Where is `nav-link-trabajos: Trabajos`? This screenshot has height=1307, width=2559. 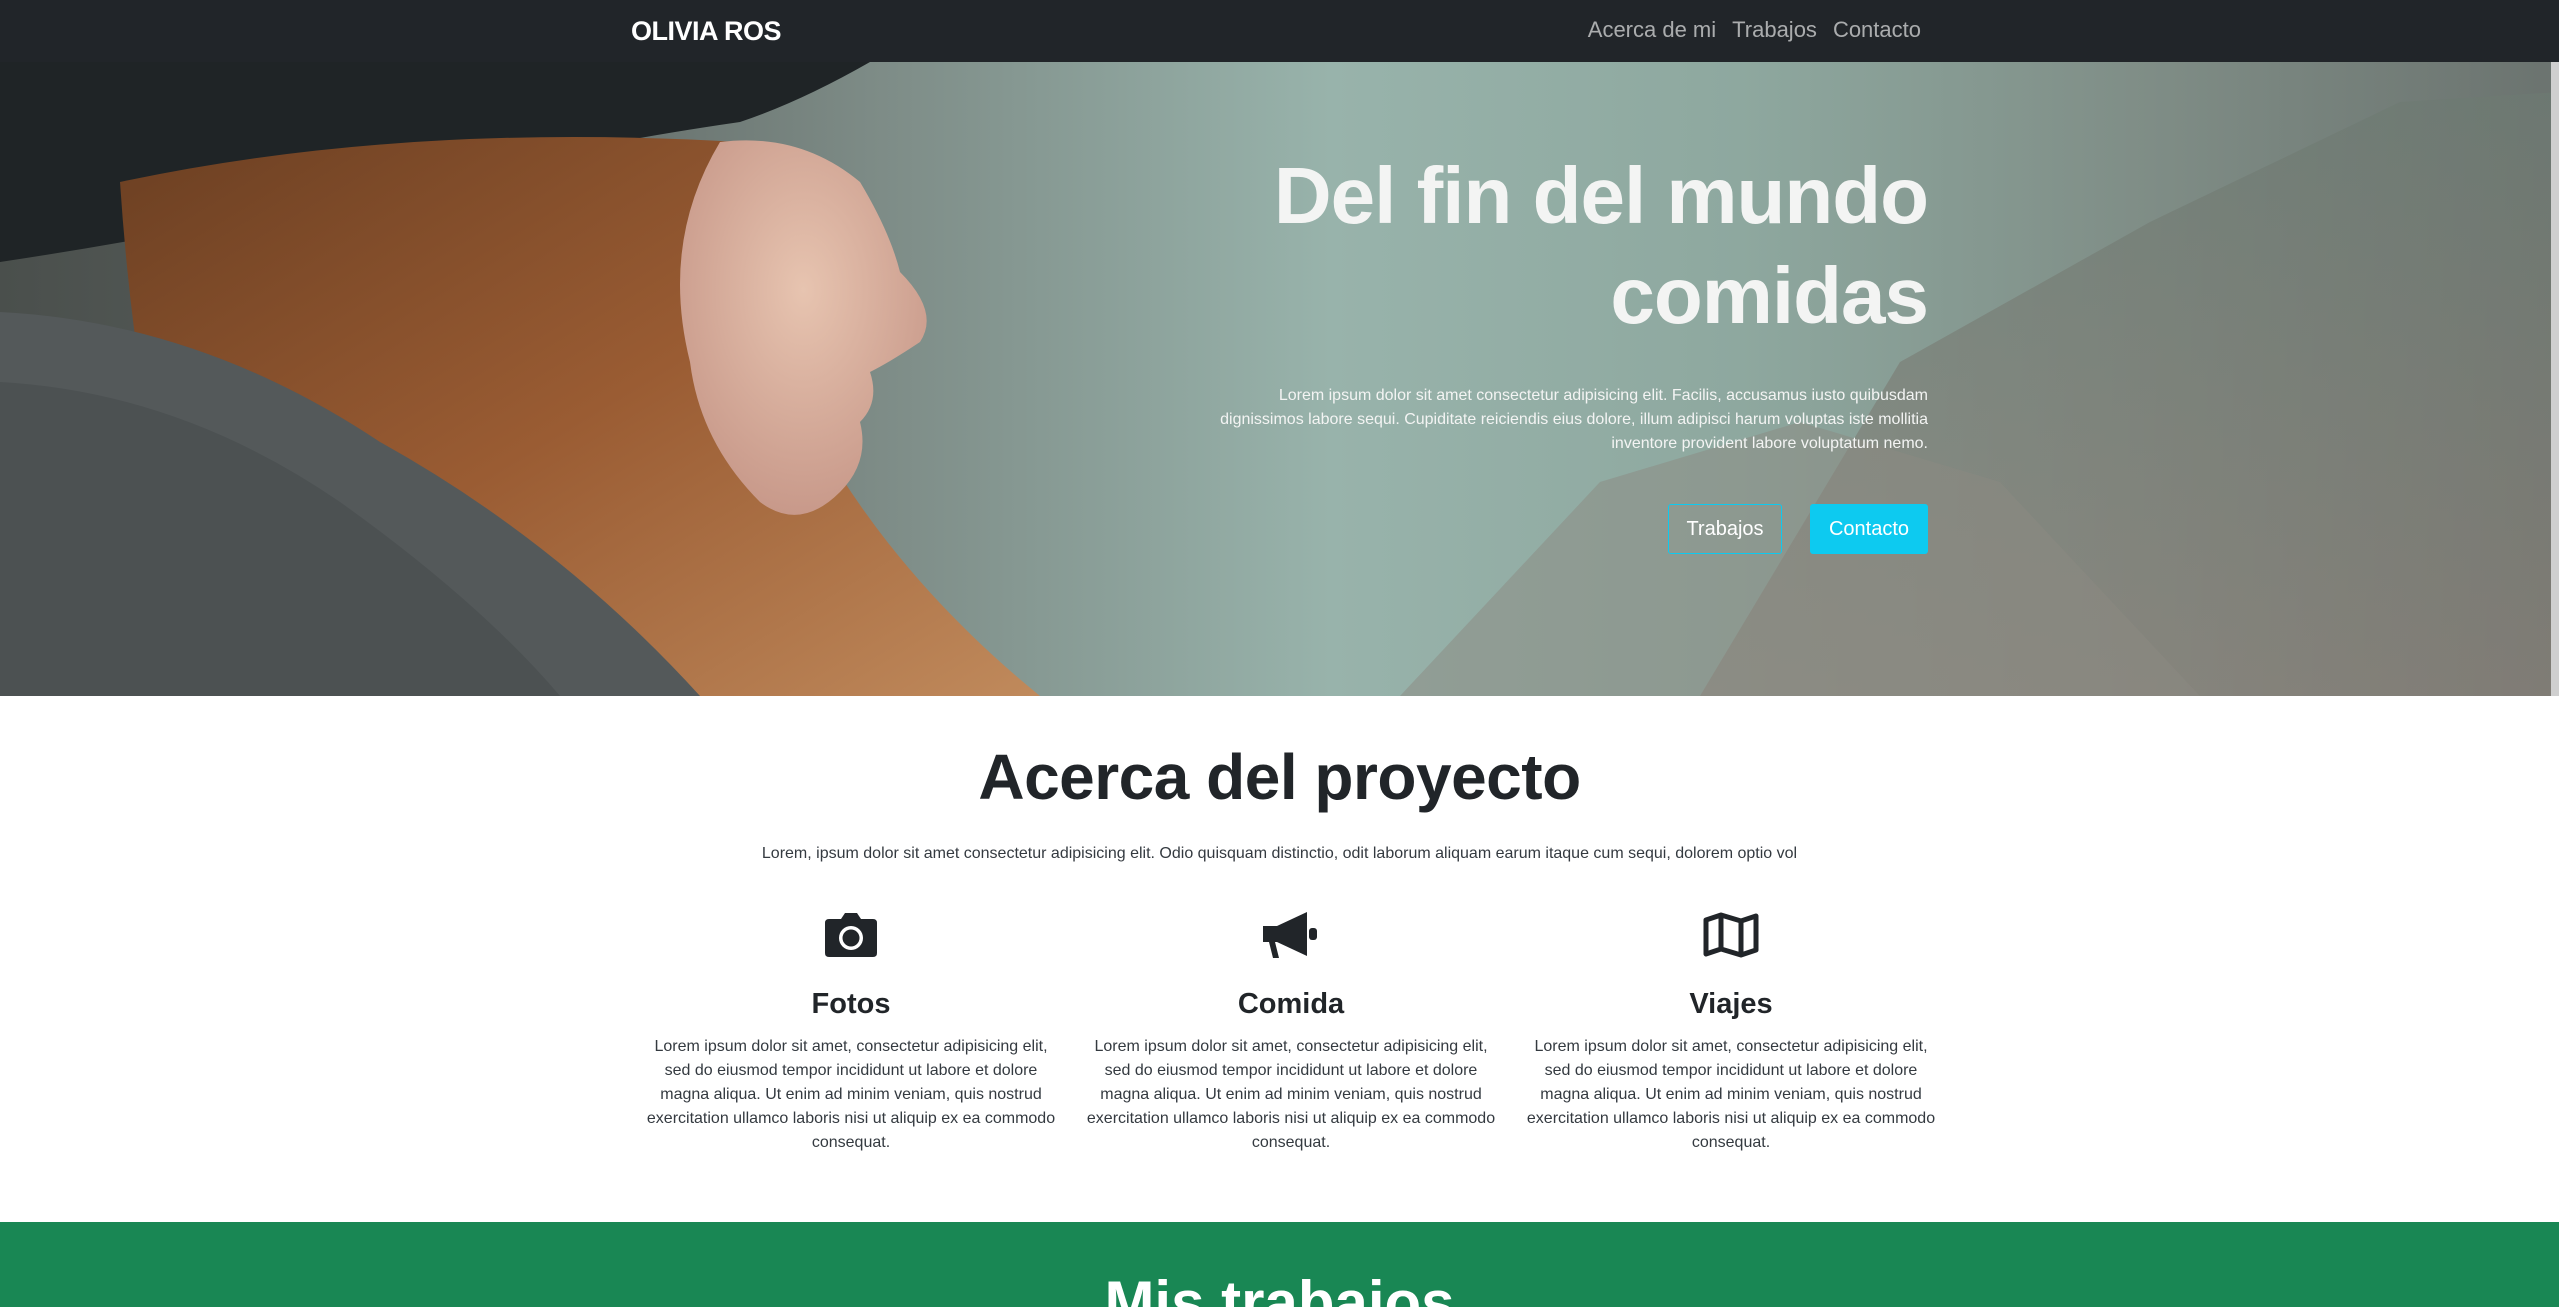 nav-link-trabajos: Trabajos is located at coordinates (1774, 30).